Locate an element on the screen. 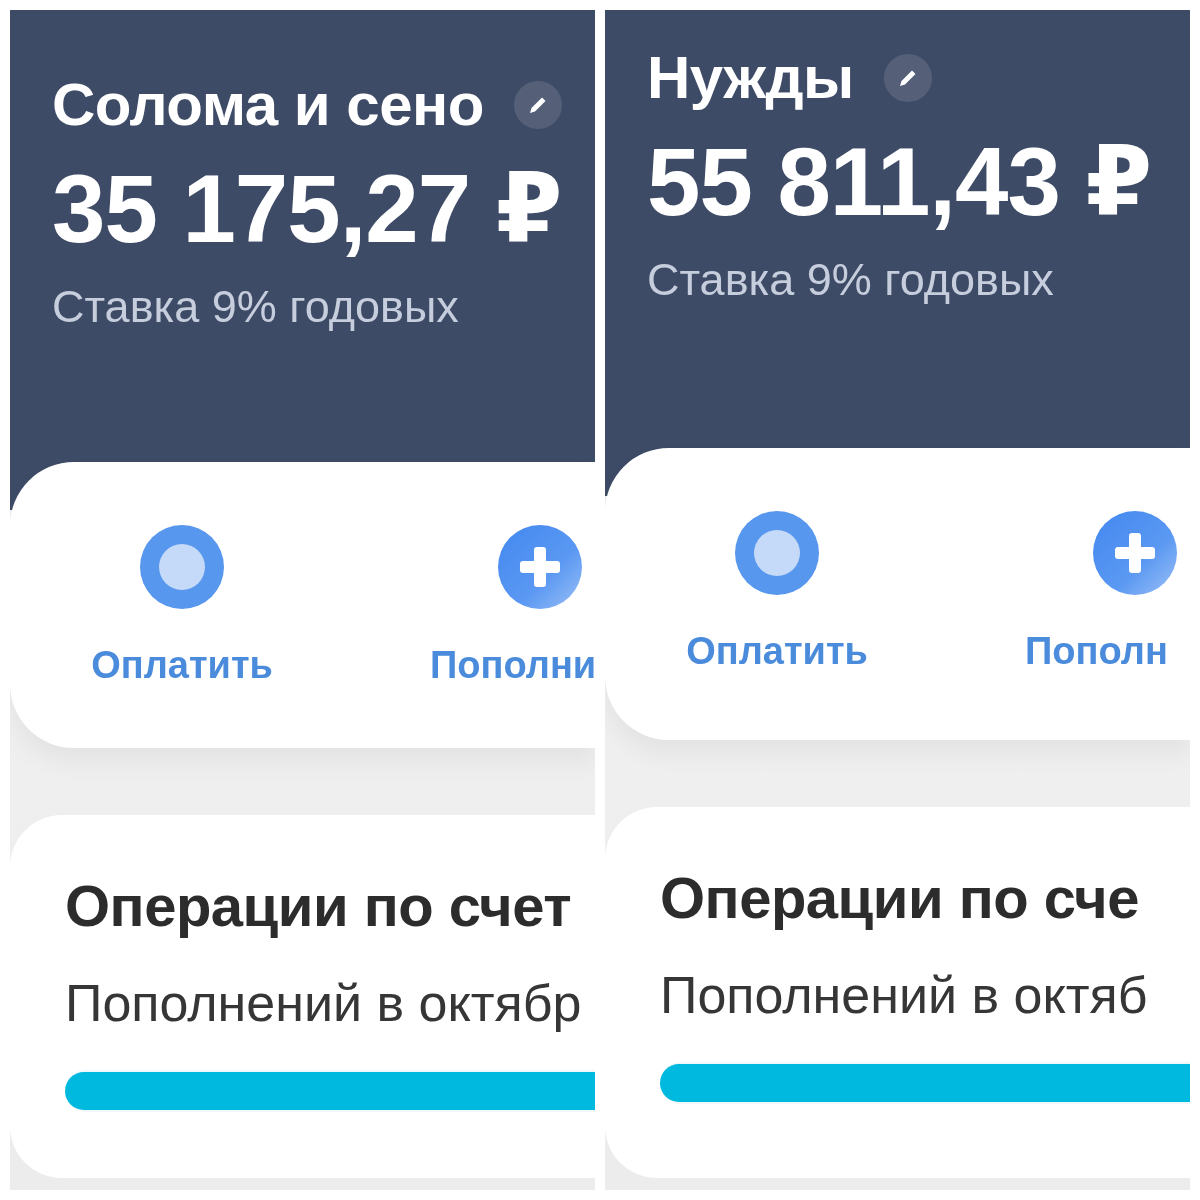 Image resolution: width=1200 pixels, height=1200 pixels. operations-title: Операции по сче is located at coordinates (900, 898).